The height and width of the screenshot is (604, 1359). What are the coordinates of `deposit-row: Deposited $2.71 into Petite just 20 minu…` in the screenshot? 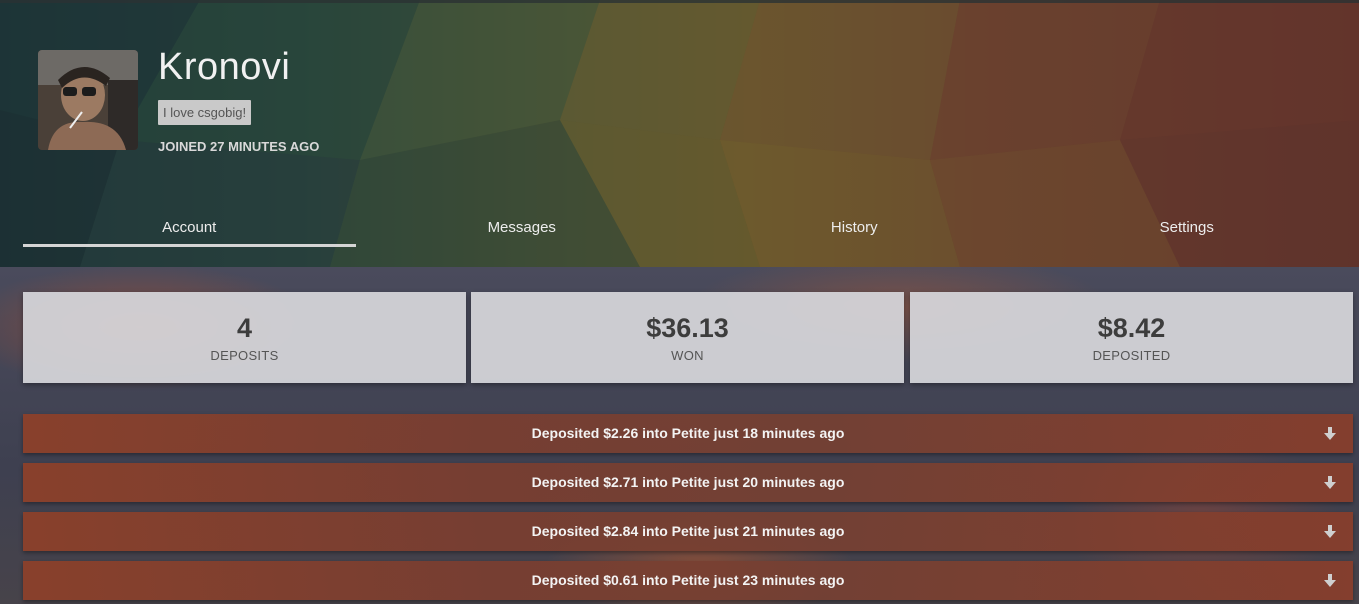 It's located at (688, 482).